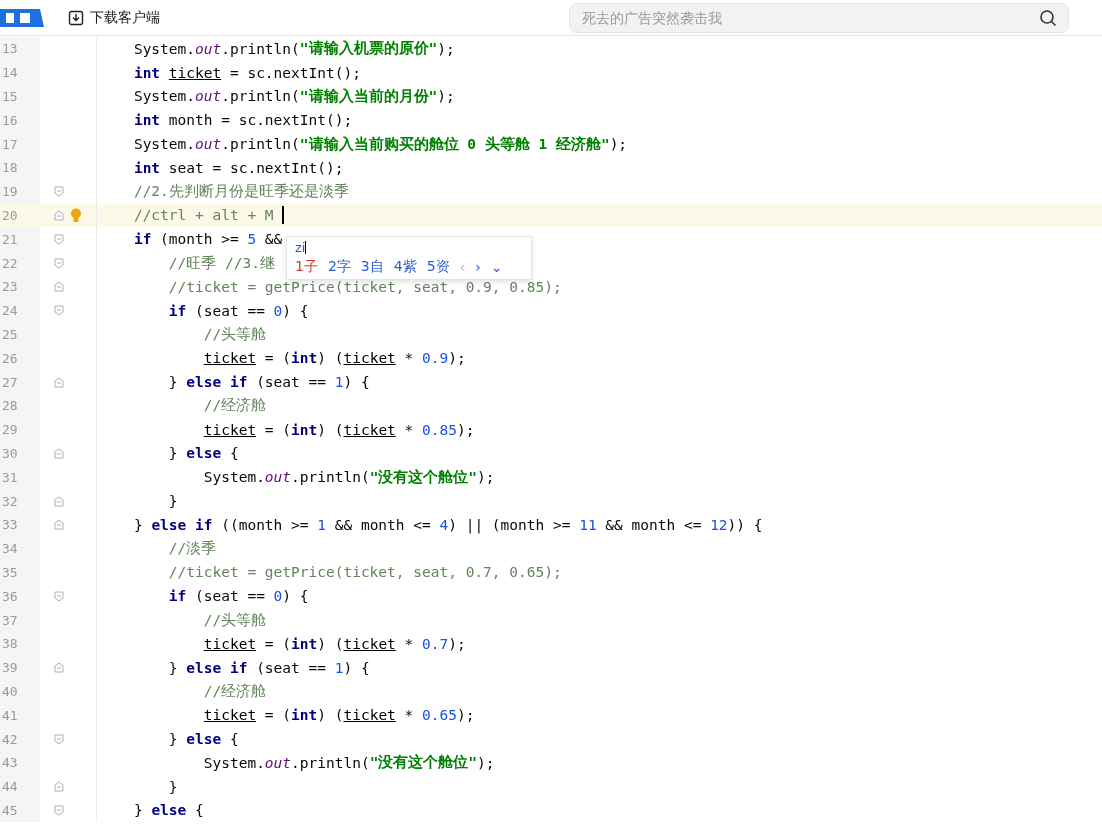  Describe the element at coordinates (20, 620) in the screenshot. I see `line-number: 37` at that location.